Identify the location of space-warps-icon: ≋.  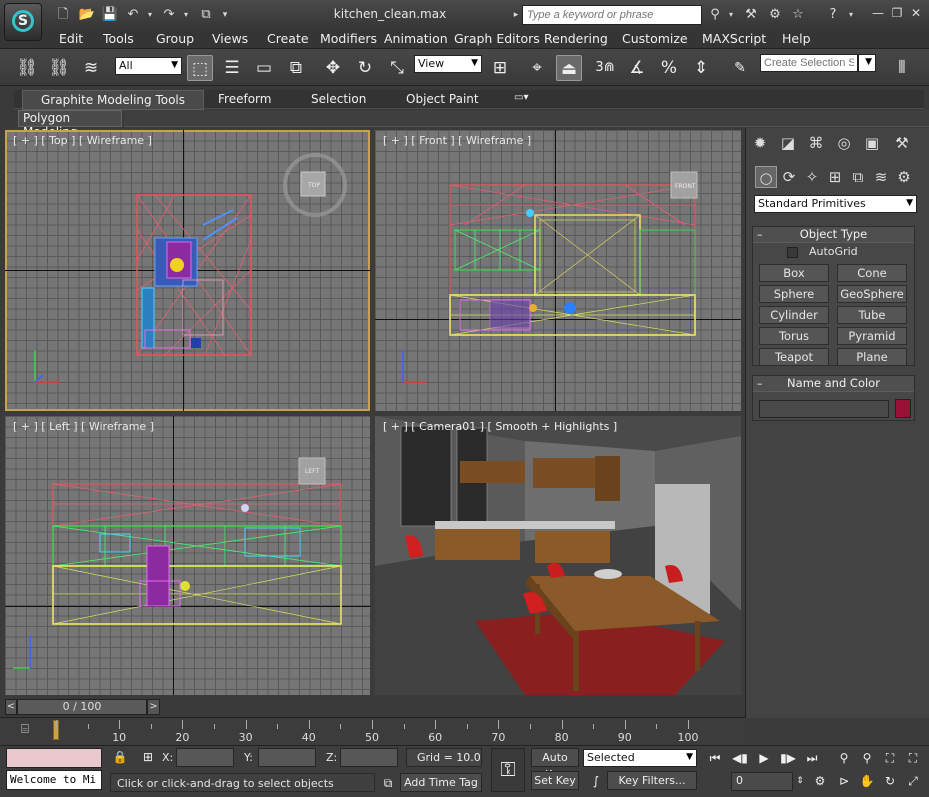
(881, 177).